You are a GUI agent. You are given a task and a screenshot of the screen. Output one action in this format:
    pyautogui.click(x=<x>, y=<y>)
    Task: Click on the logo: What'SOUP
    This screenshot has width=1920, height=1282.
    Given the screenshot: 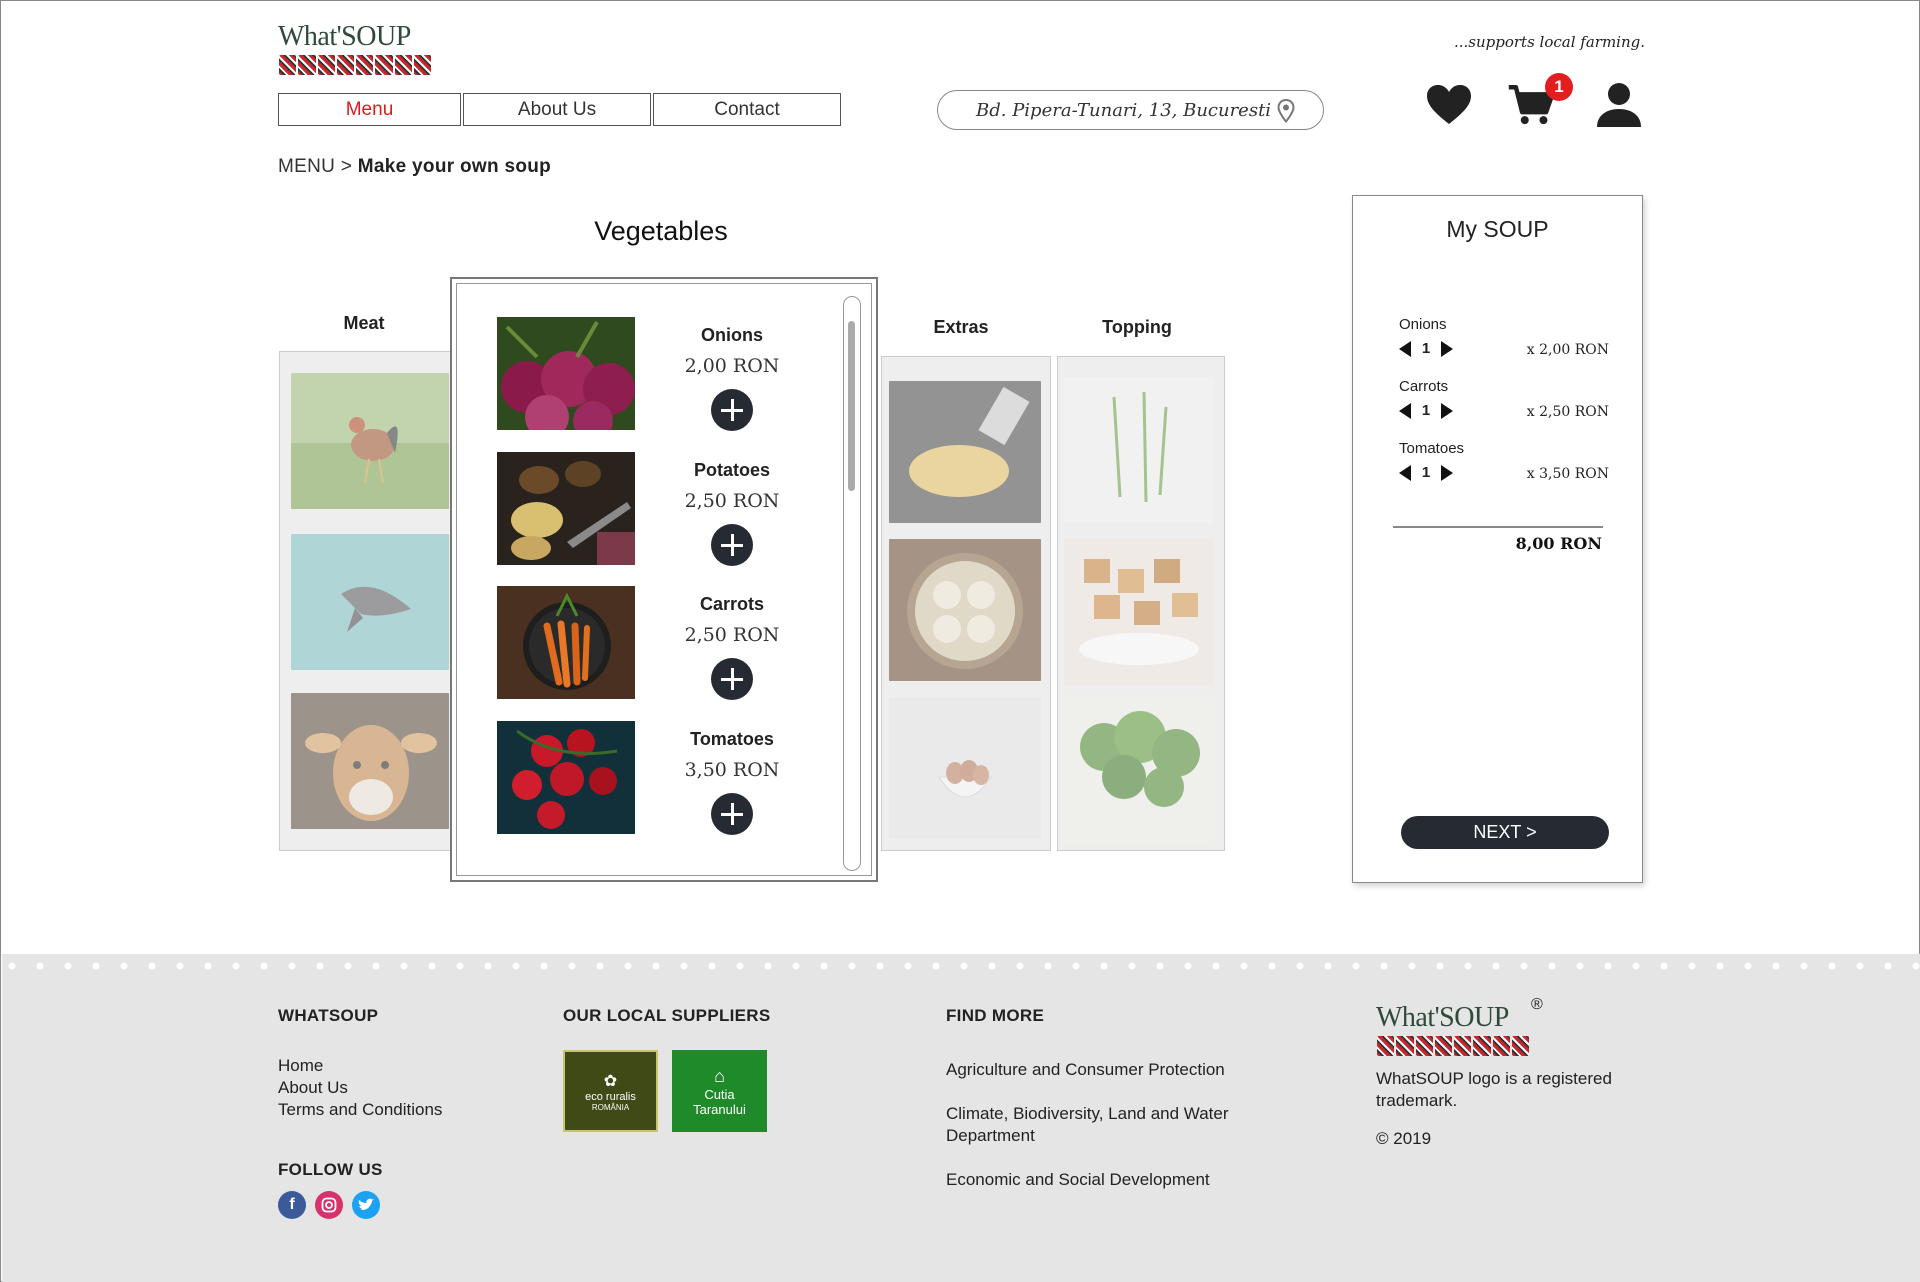 What is the action you would take?
    pyautogui.click(x=355, y=48)
    